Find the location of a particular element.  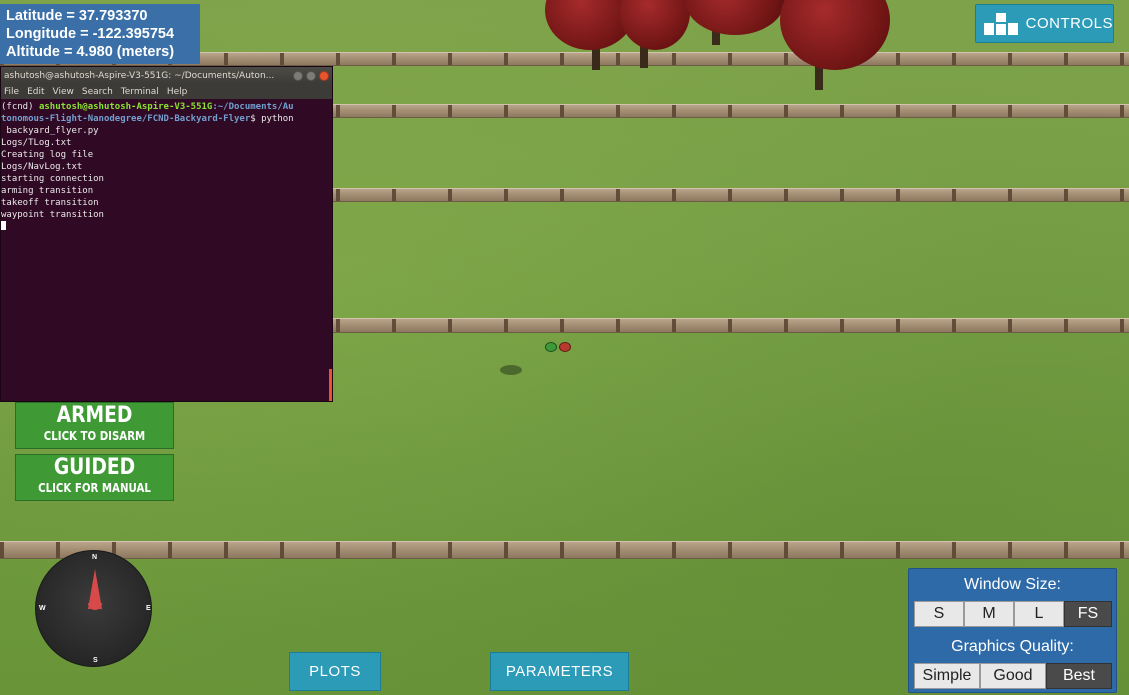

prompt-command: $ python is located at coordinates (272, 119).